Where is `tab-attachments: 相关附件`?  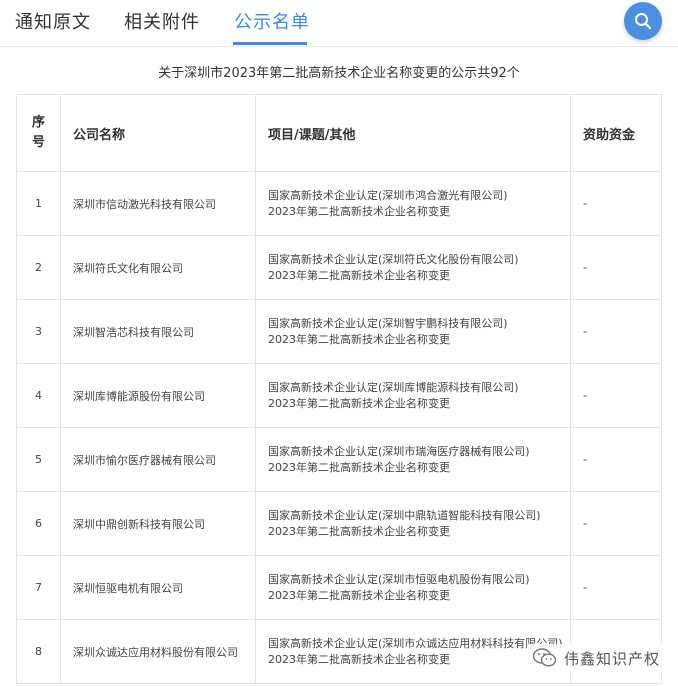 tab-attachments: 相关附件 is located at coordinates (162, 21).